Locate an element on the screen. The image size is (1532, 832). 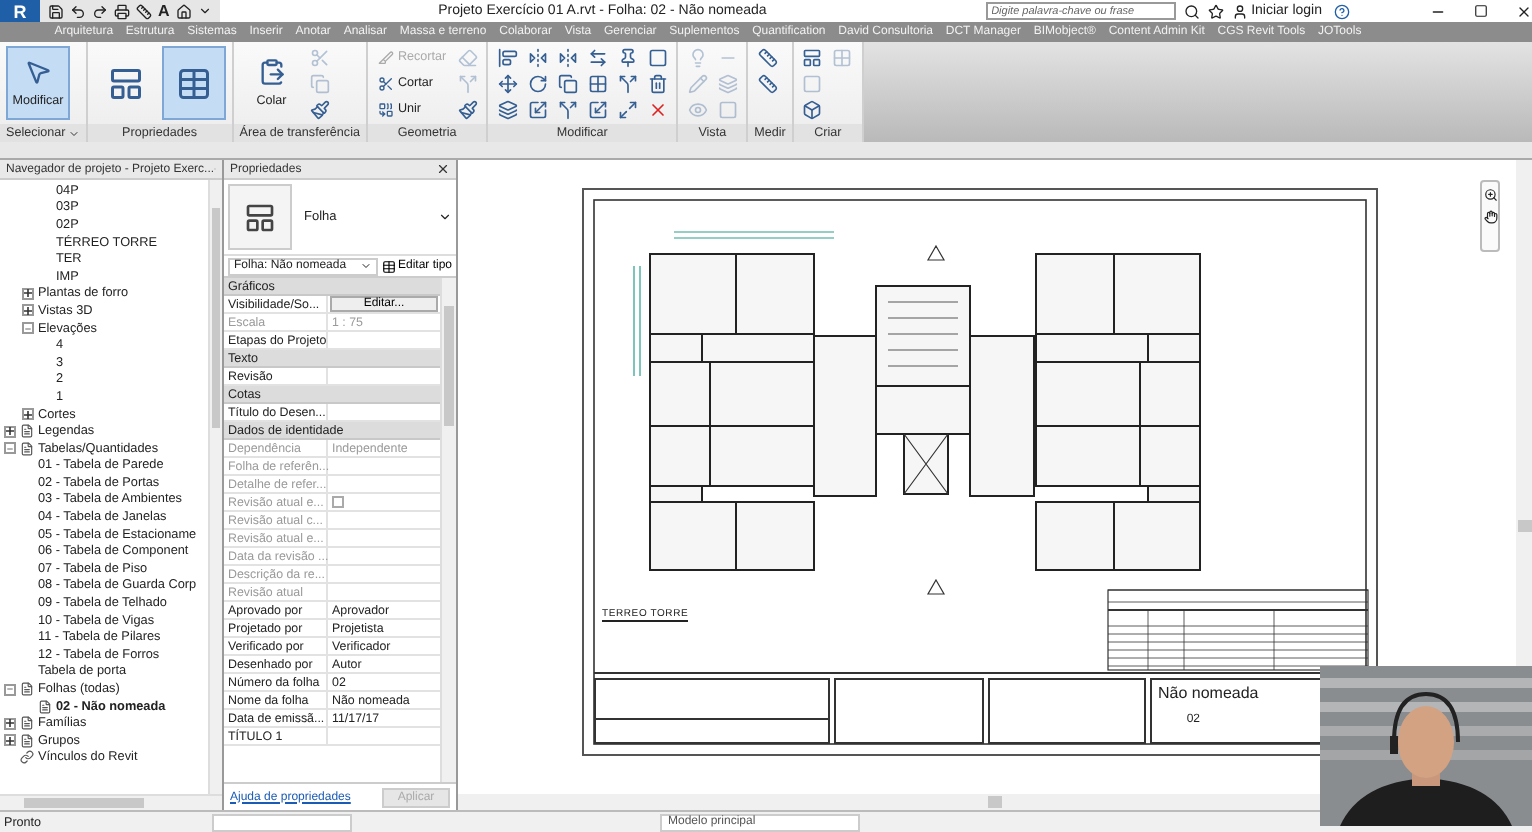
dimension-button is located at coordinates (767, 57).